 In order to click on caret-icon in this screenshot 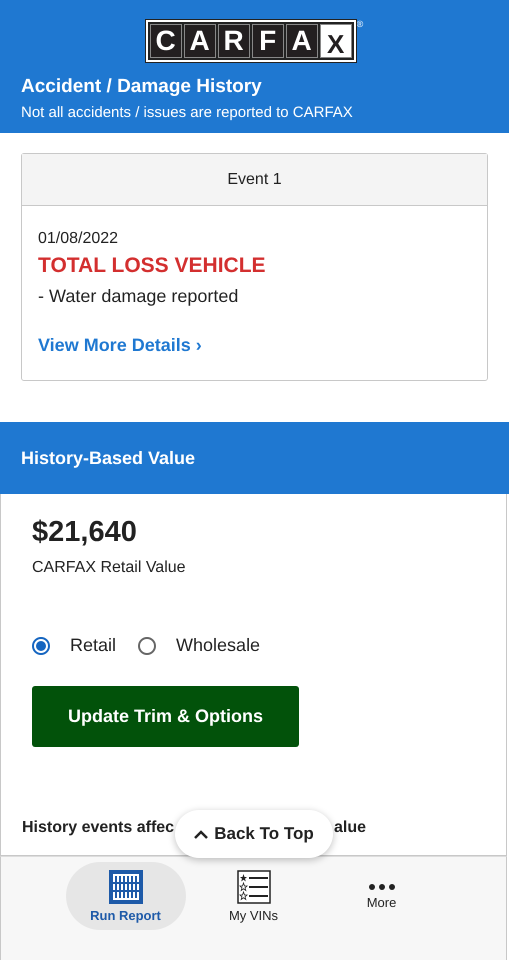, I will do `click(201, 834)`.